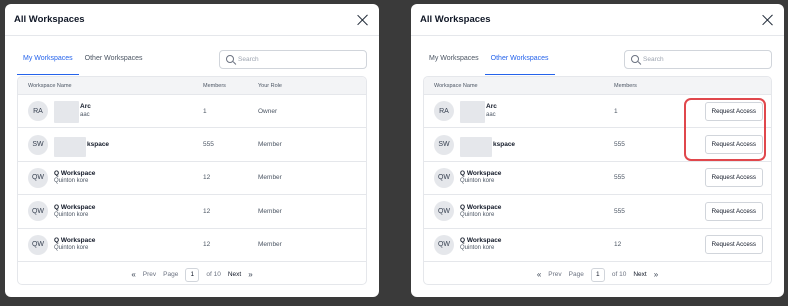  What do you see at coordinates (192, 86) in the screenshot?
I see `table-header: Workspace Name Members Your Role` at bounding box center [192, 86].